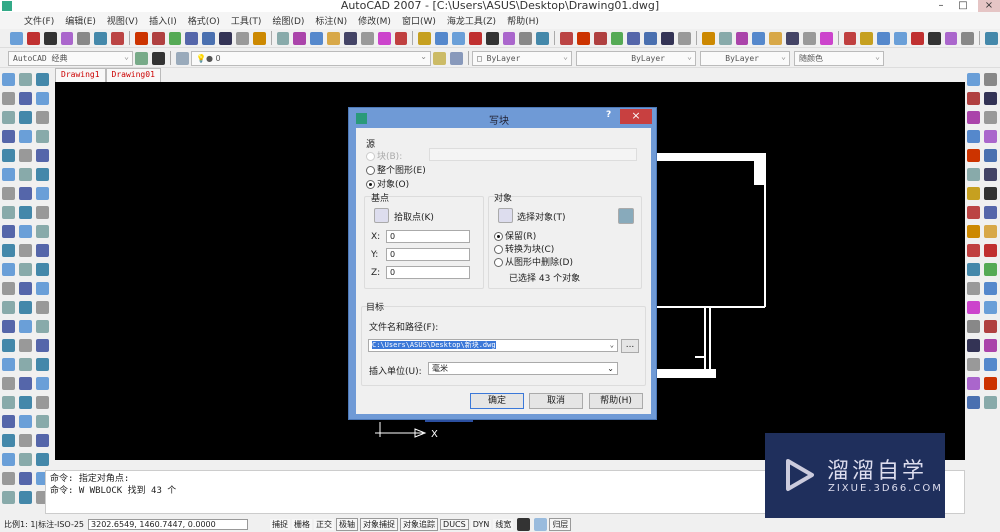 This screenshot has width=1000, height=532. What do you see at coordinates (636, 116) in the screenshot?
I see `dialog-close-button: ×` at bounding box center [636, 116].